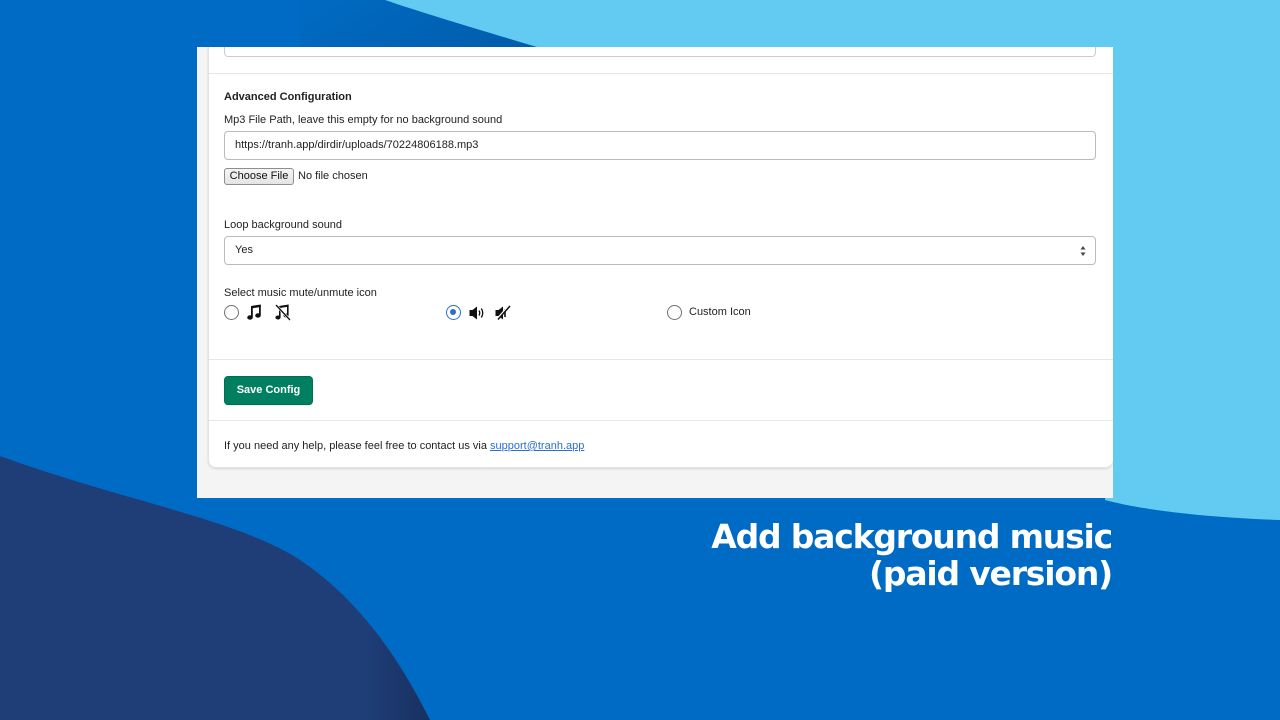 Image resolution: width=1280 pixels, height=720 pixels. What do you see at coordinates (333, 176) in the screenshot?
I see `file-status-text: No file chosen` at bounding box center [333, 176].